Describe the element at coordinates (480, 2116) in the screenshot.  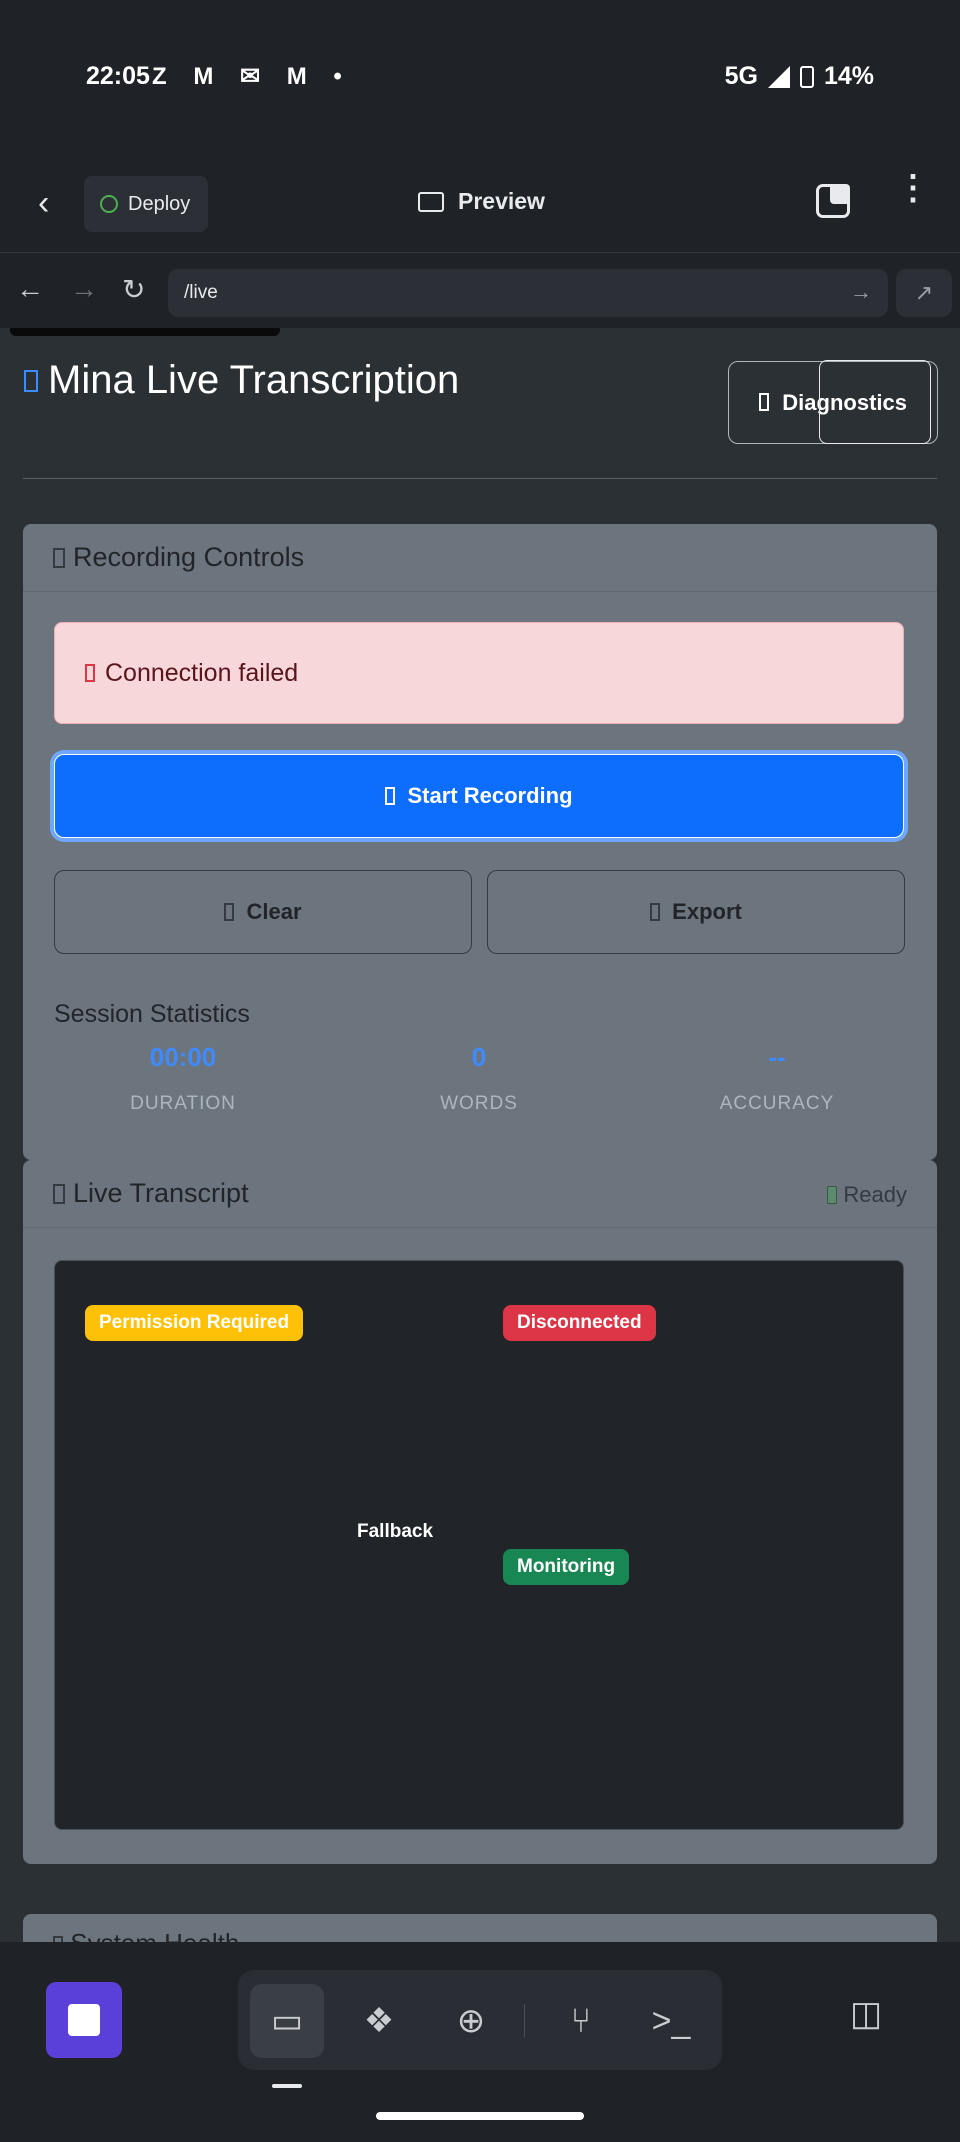
I see `home-indicator` at that location.